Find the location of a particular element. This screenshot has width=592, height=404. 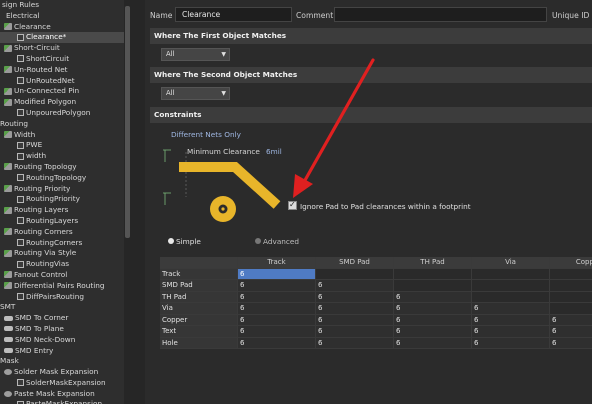

tree-item: Solder Mask Expansion is located at coordinates (62, 372).